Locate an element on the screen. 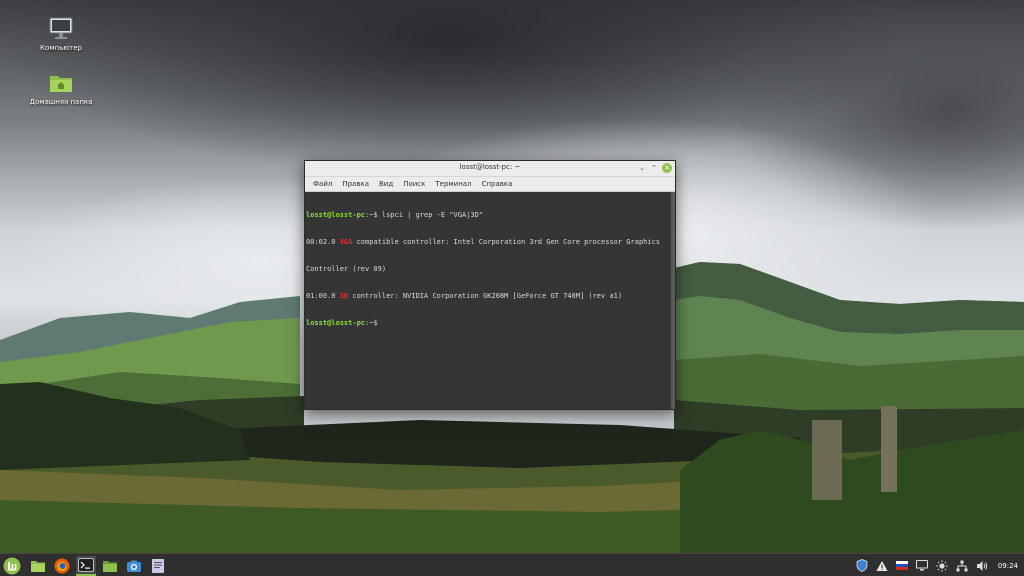  shell-command: lspci | grep -E "VGA|3D" is located at coordinates (432, 215).